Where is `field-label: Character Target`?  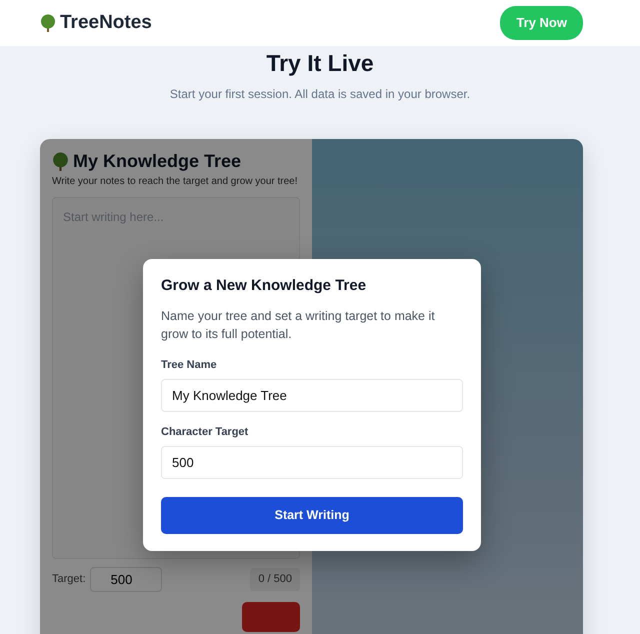
field-label: Character Target is located at coordinates (205, 432).